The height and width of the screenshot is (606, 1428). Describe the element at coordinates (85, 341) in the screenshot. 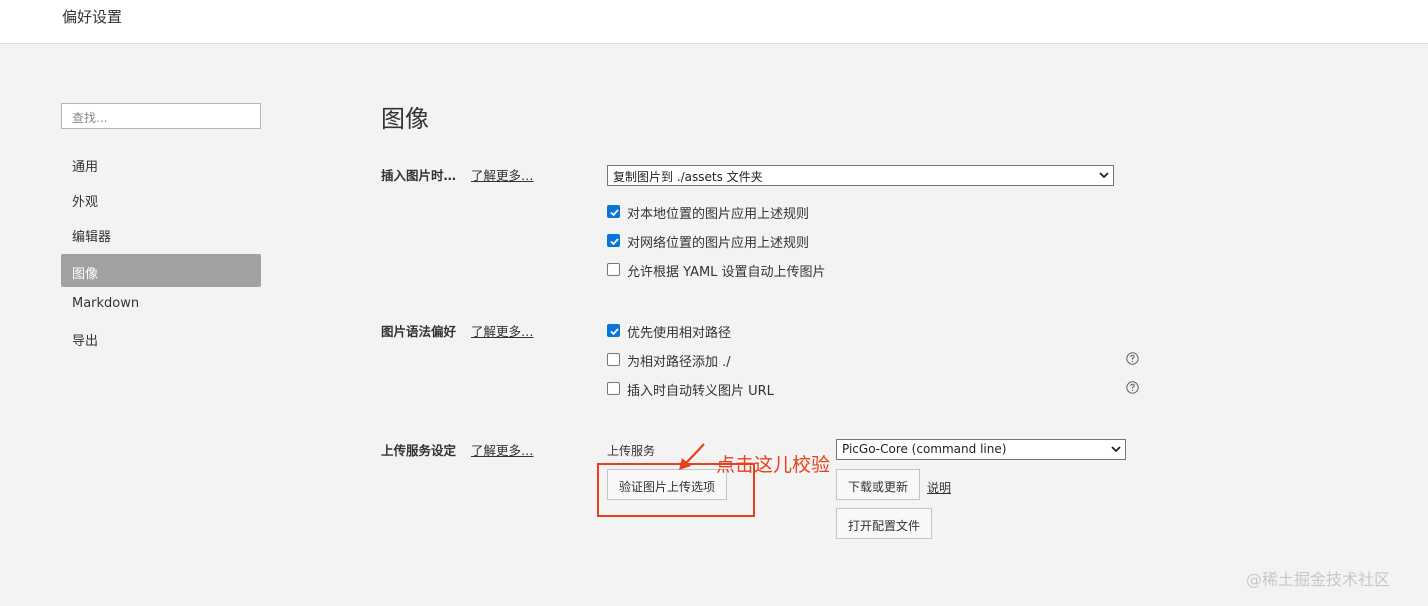

I see `sidebar-item-label: 导出` at that location.